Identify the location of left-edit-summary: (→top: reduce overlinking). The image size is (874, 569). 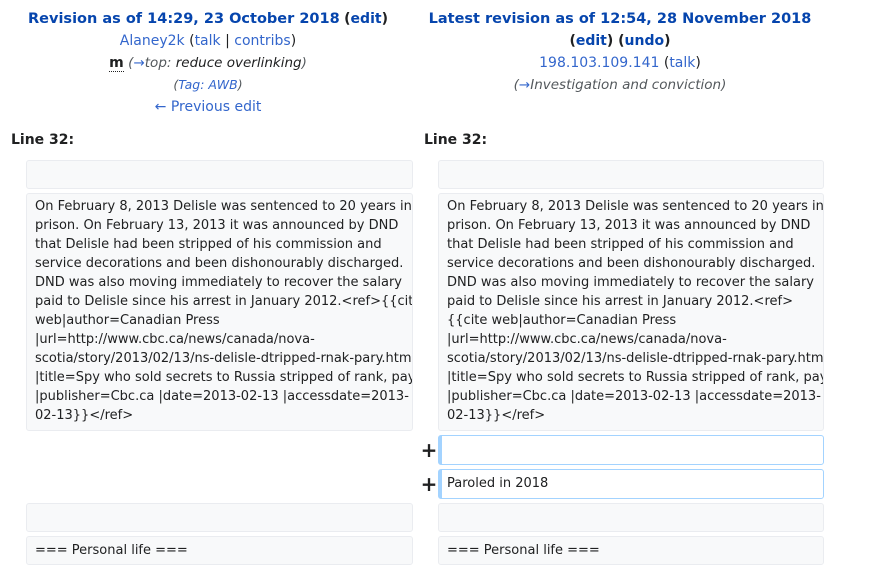
(217, 63).